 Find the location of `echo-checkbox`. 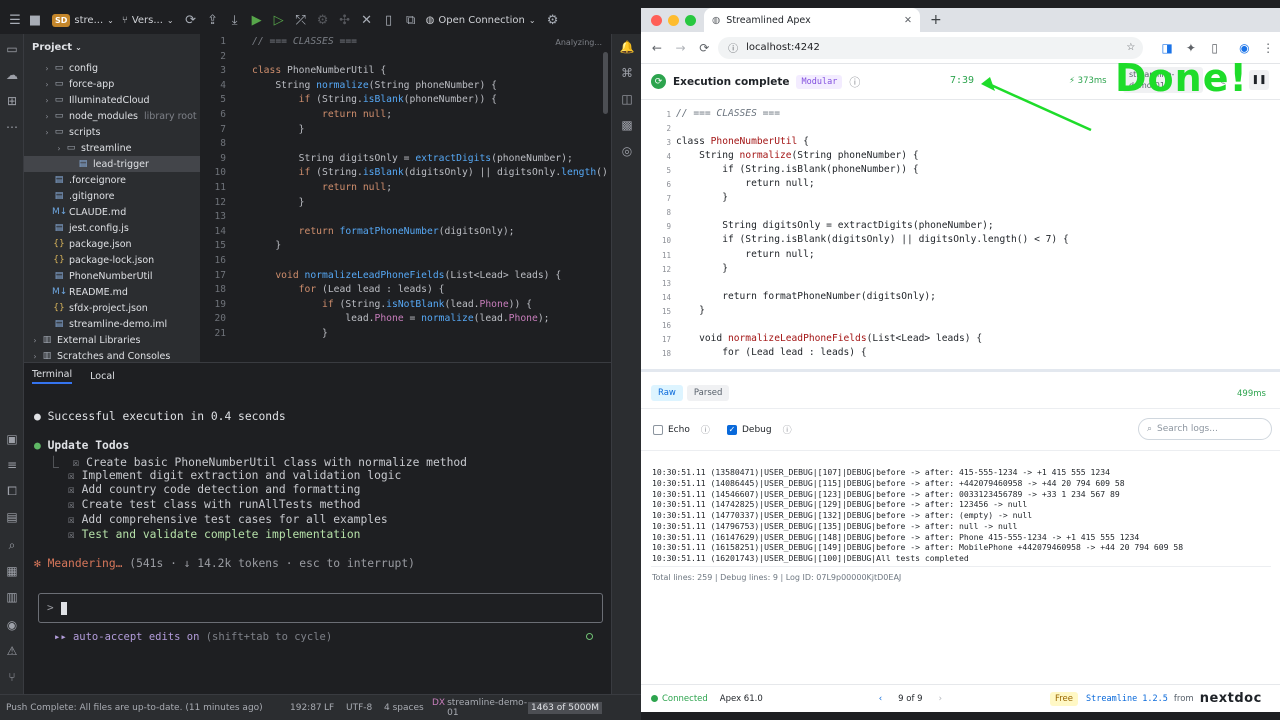

echo-checkbox is located at coordinates (658, 429).